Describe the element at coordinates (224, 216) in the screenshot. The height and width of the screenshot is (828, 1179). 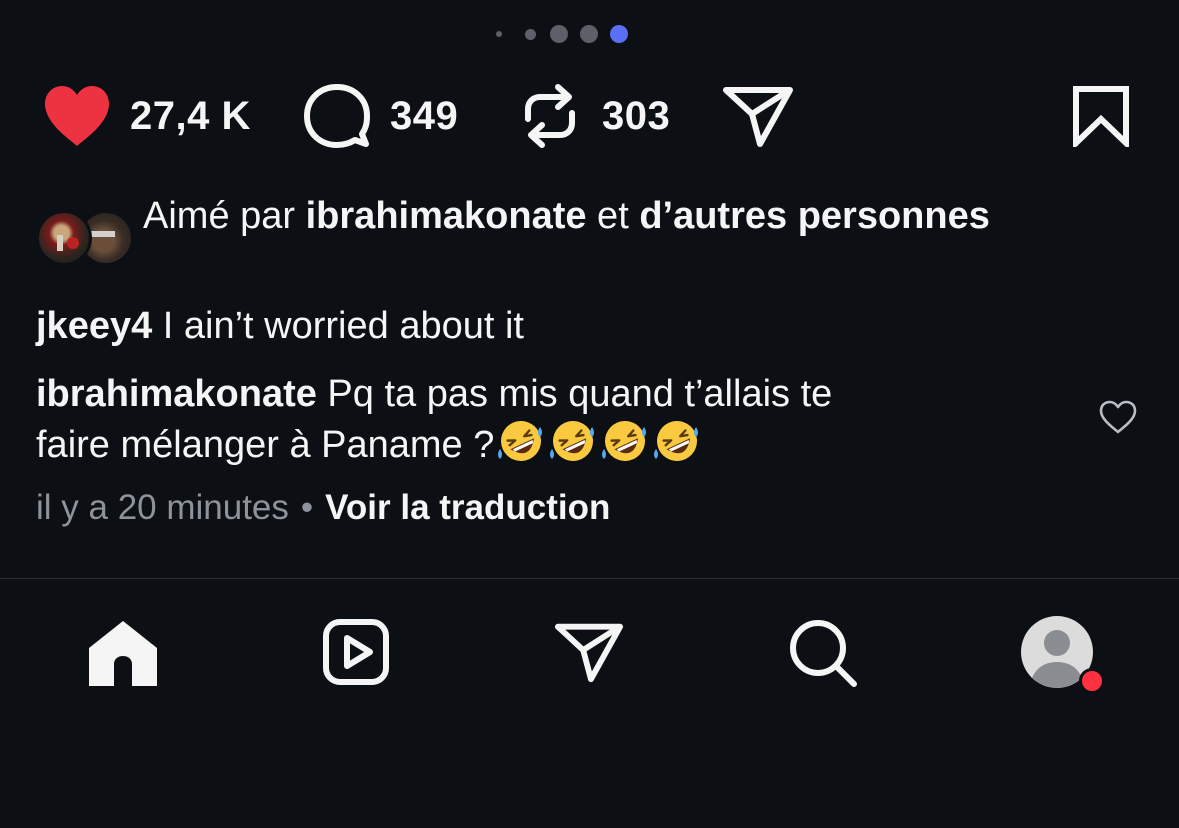
I see `liked-by-prefix: Aimé par` at that location.